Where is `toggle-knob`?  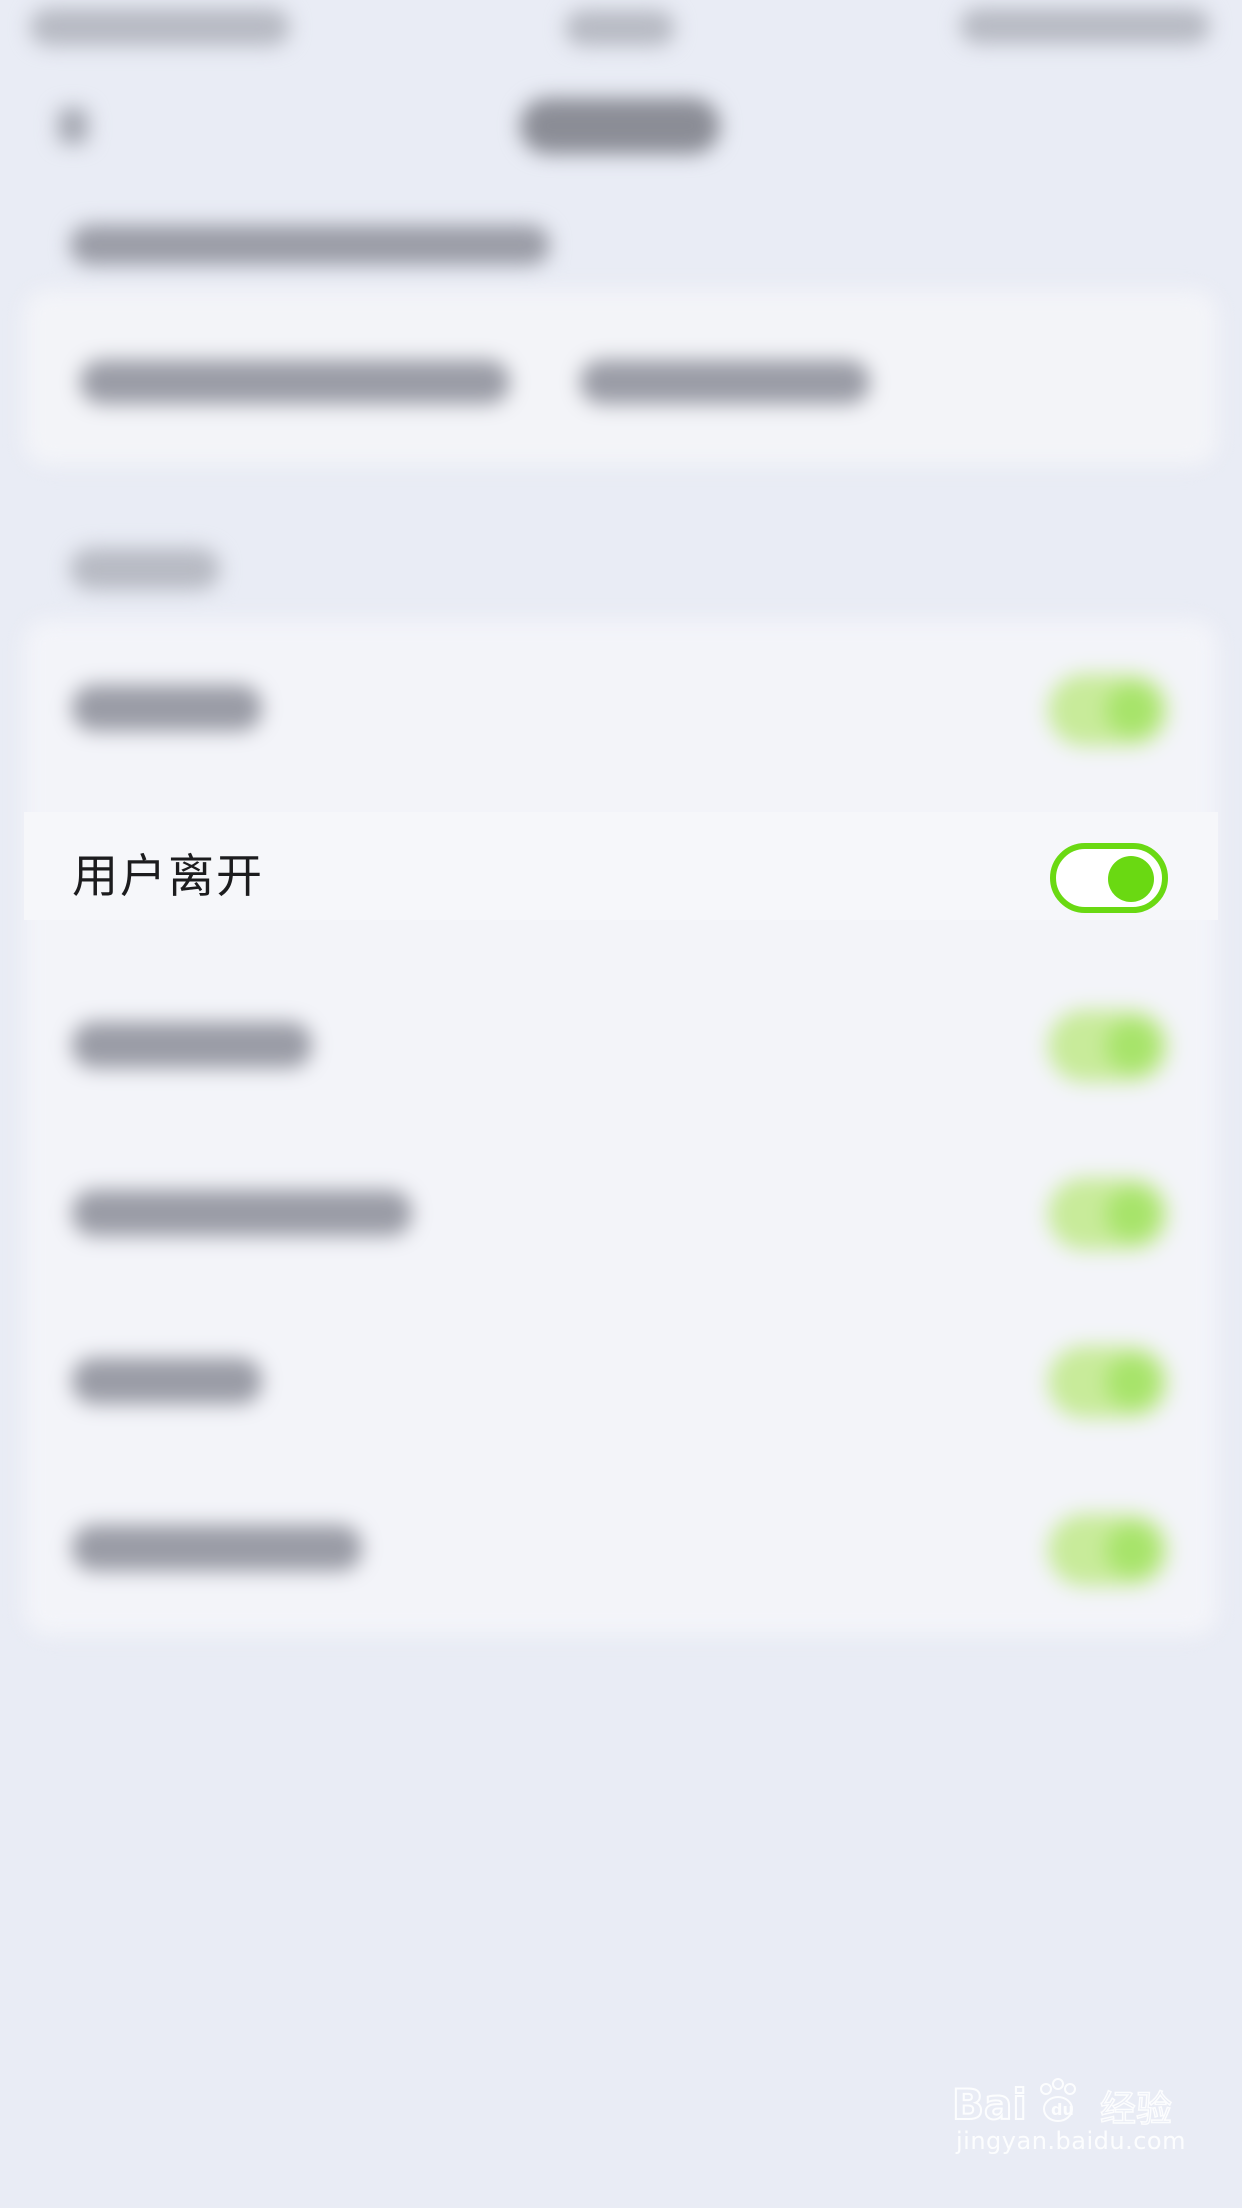
toggle-knob is located at coordinates (1131, 879).